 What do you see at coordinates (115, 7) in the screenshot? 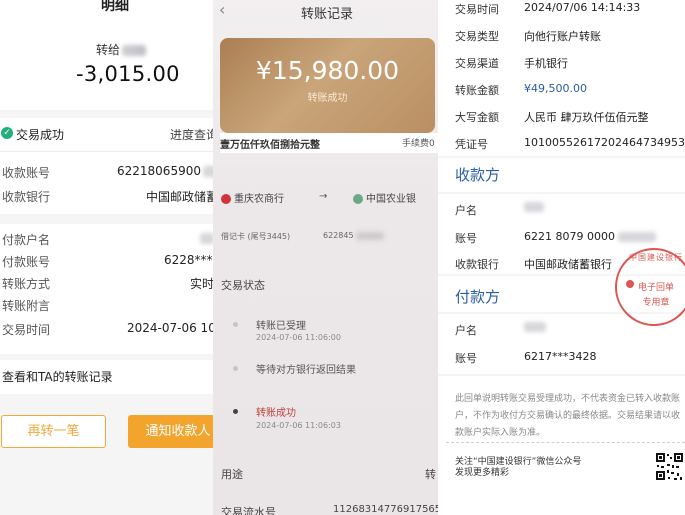
I see `page-title: 明细` at bounding box center [115, 7].